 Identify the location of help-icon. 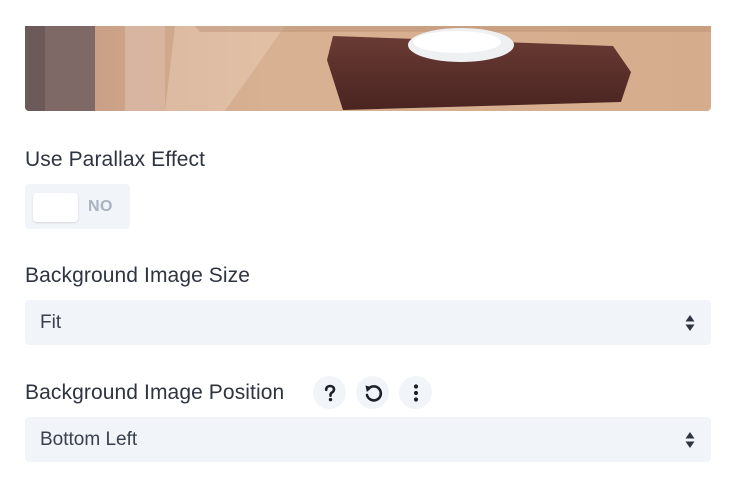
(329, 392).